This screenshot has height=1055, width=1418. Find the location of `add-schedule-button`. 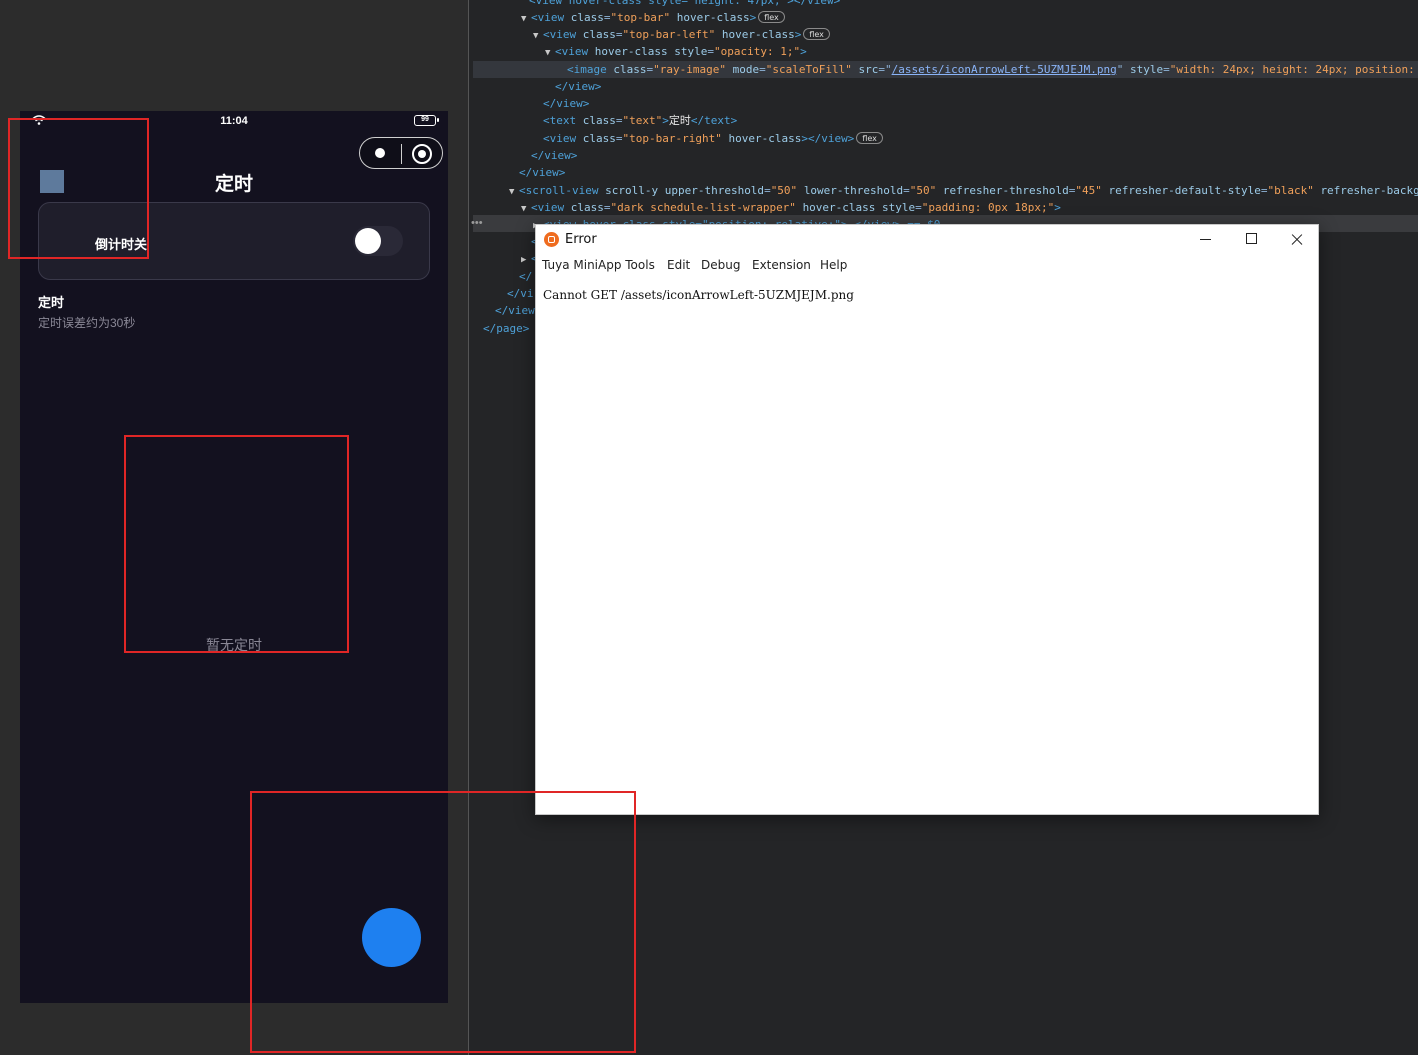

add-schedule-button is located at coordinates (391, 937).